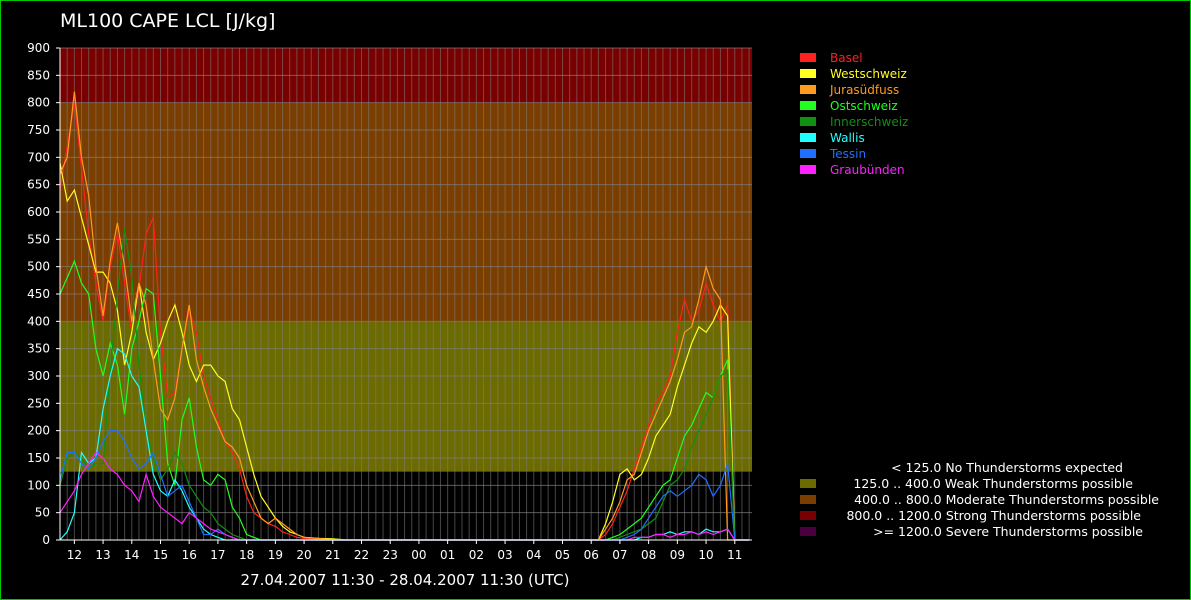  What do you see at coordinates (390, 555) in the screenshot?
I see `x-tick-label-11: 23` at bounding box center [390, 555].